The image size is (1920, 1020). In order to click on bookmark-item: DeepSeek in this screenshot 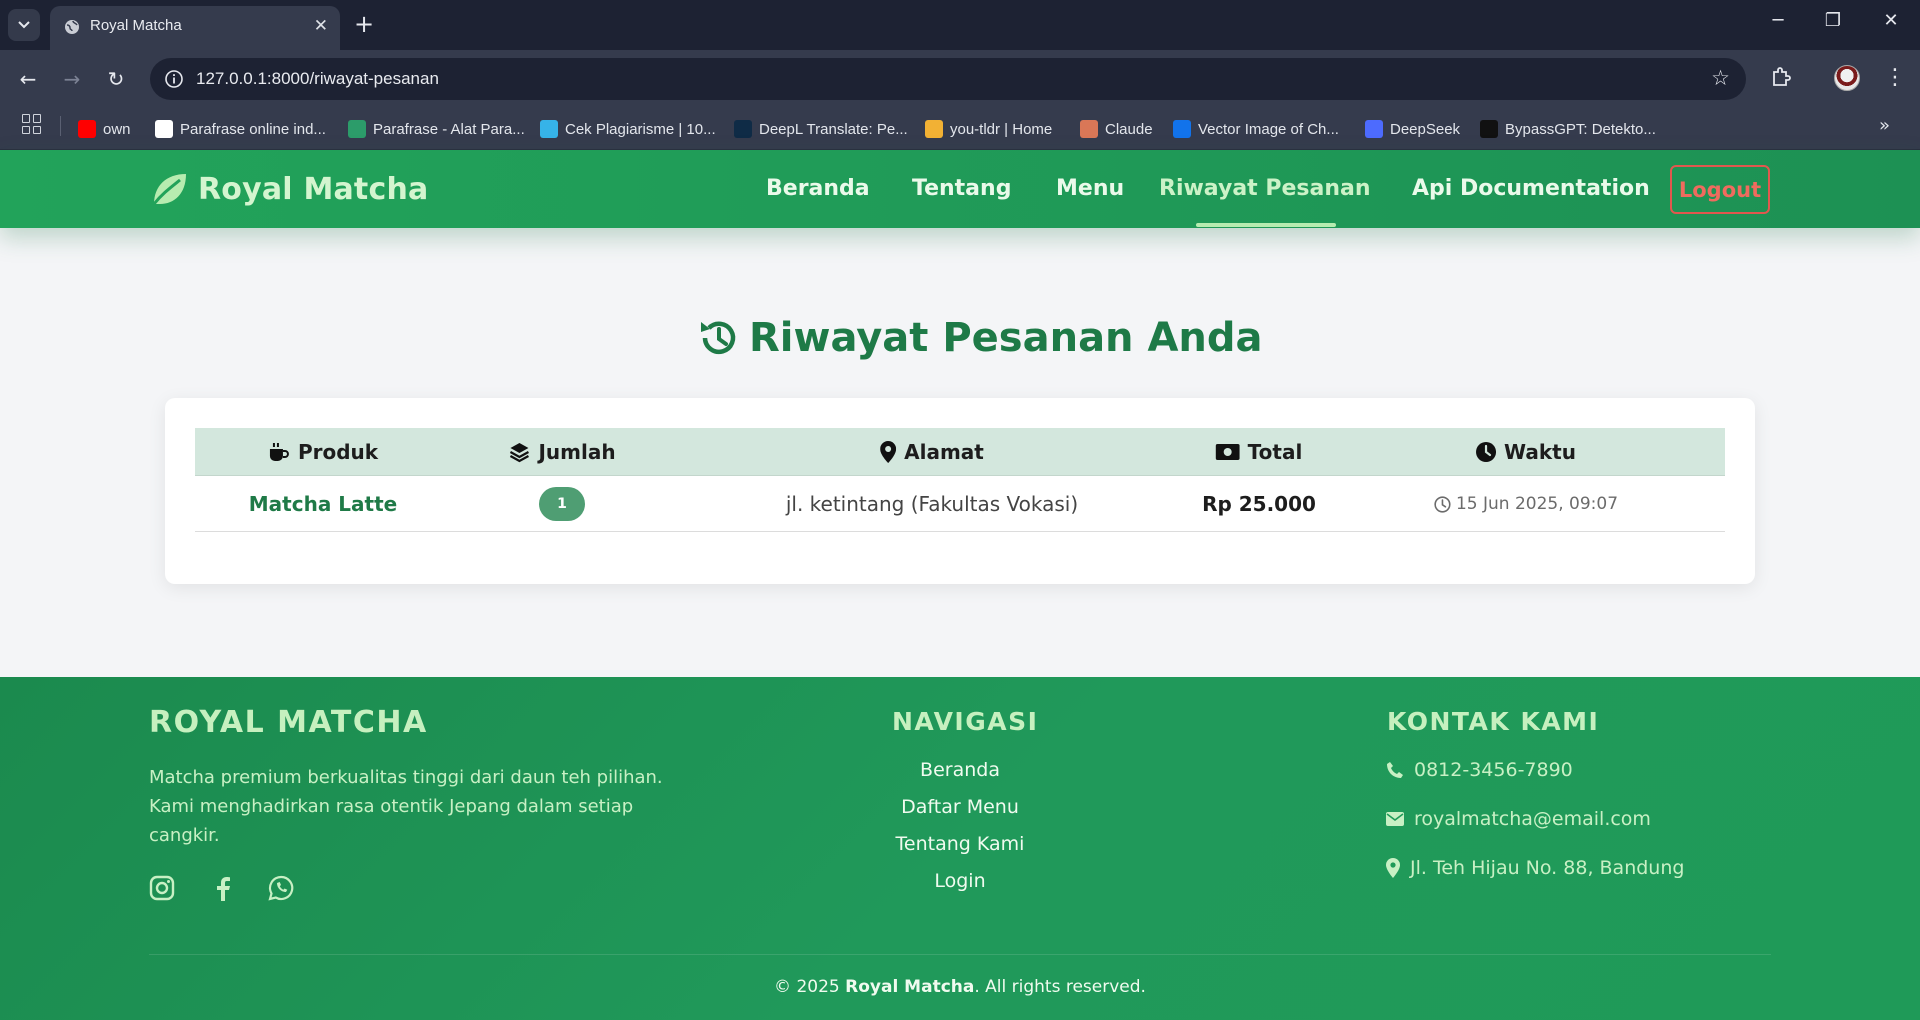, I will do `click(1412, 129)`.